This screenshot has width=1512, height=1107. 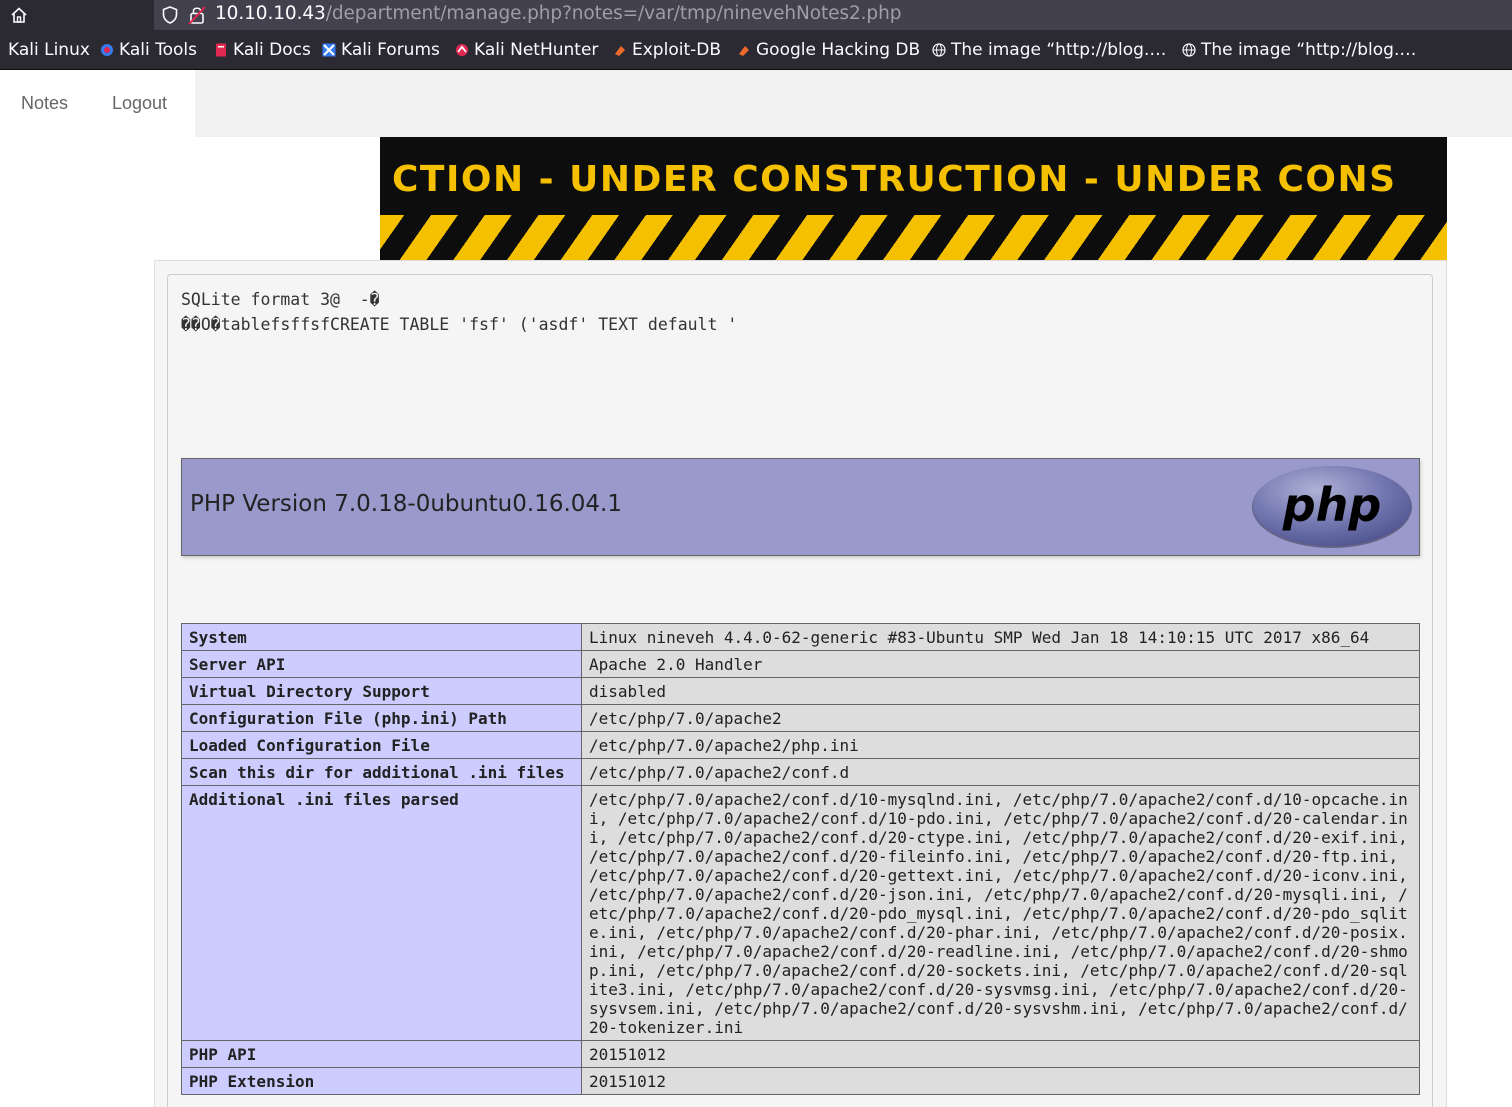 I want to click on bookmark-label: Google Hacking DB, so click(x=838, y=50).